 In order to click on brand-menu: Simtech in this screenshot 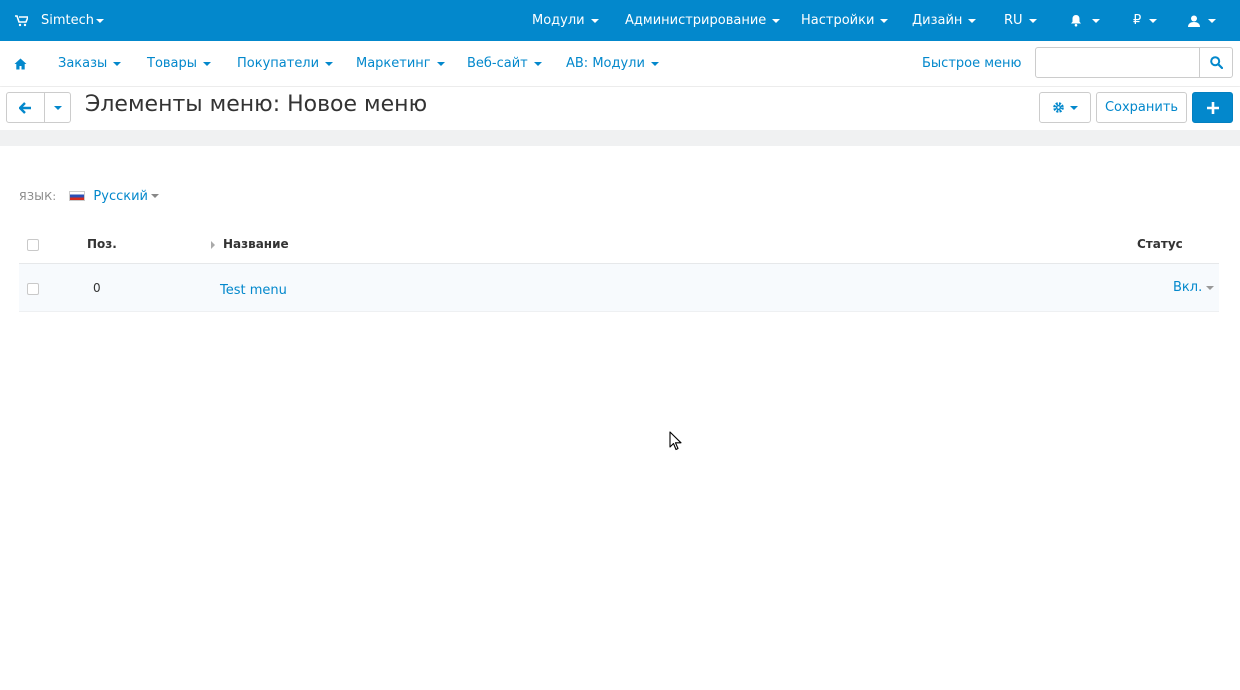, I will do `click(73, 20)`.